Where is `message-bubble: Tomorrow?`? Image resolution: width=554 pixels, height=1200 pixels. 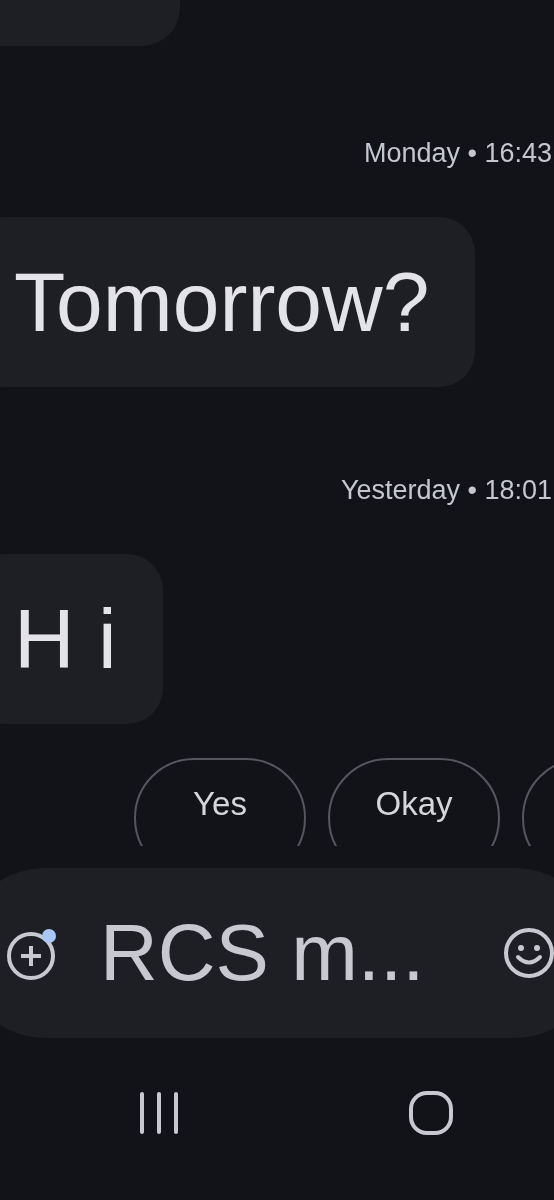 message-bubble: Tomorrow? is located at coordinates (238, 302).